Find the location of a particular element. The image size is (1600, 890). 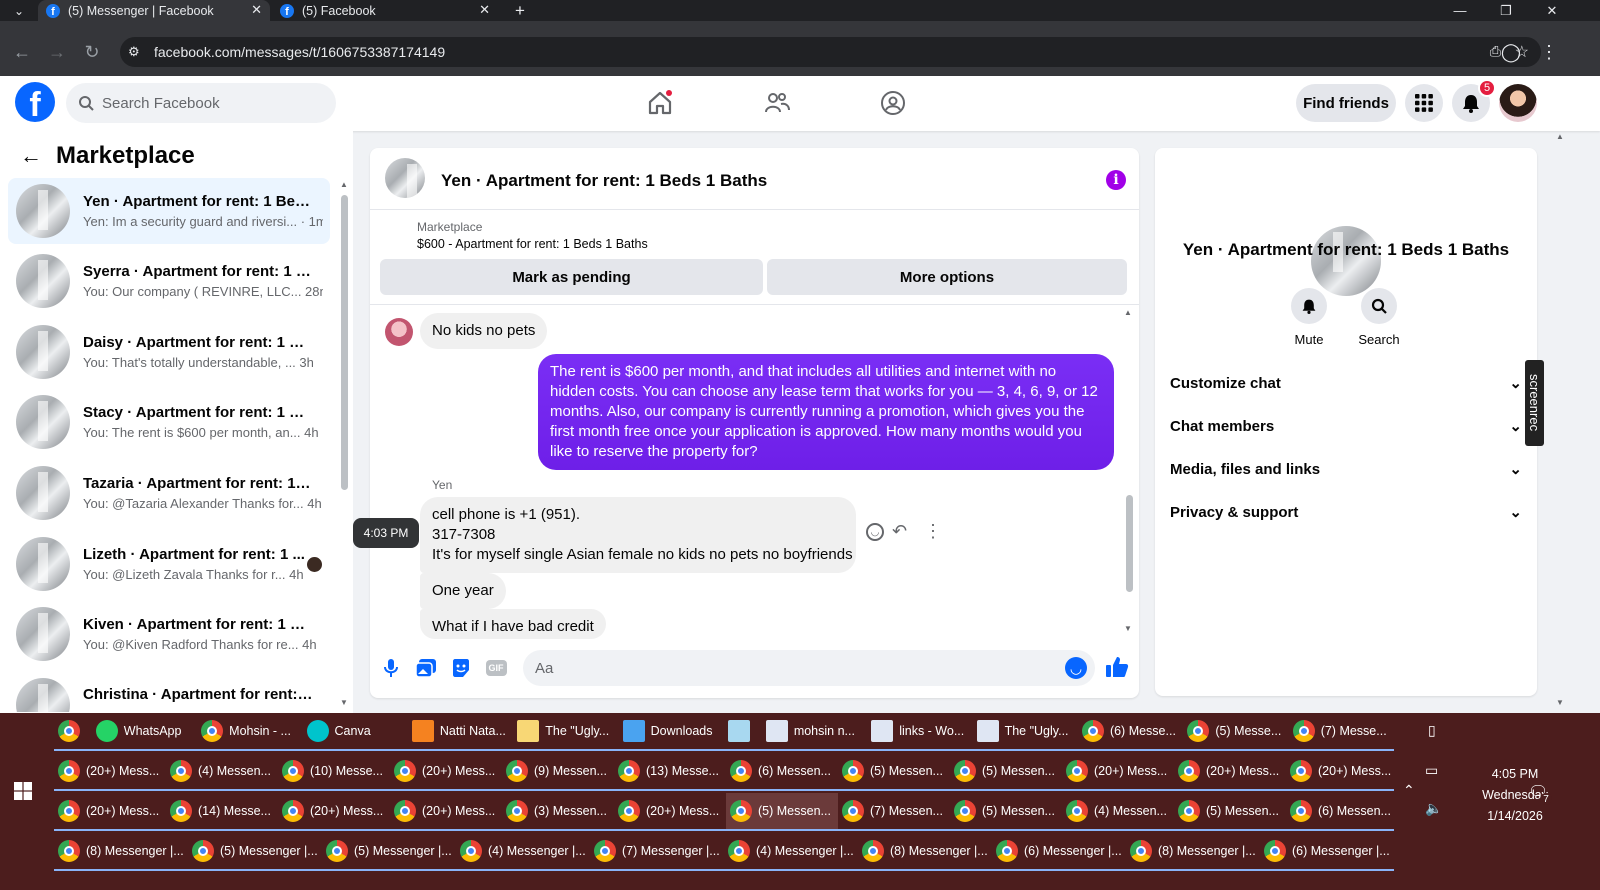

more-options-button: More options is located at coordinates (947, 277).